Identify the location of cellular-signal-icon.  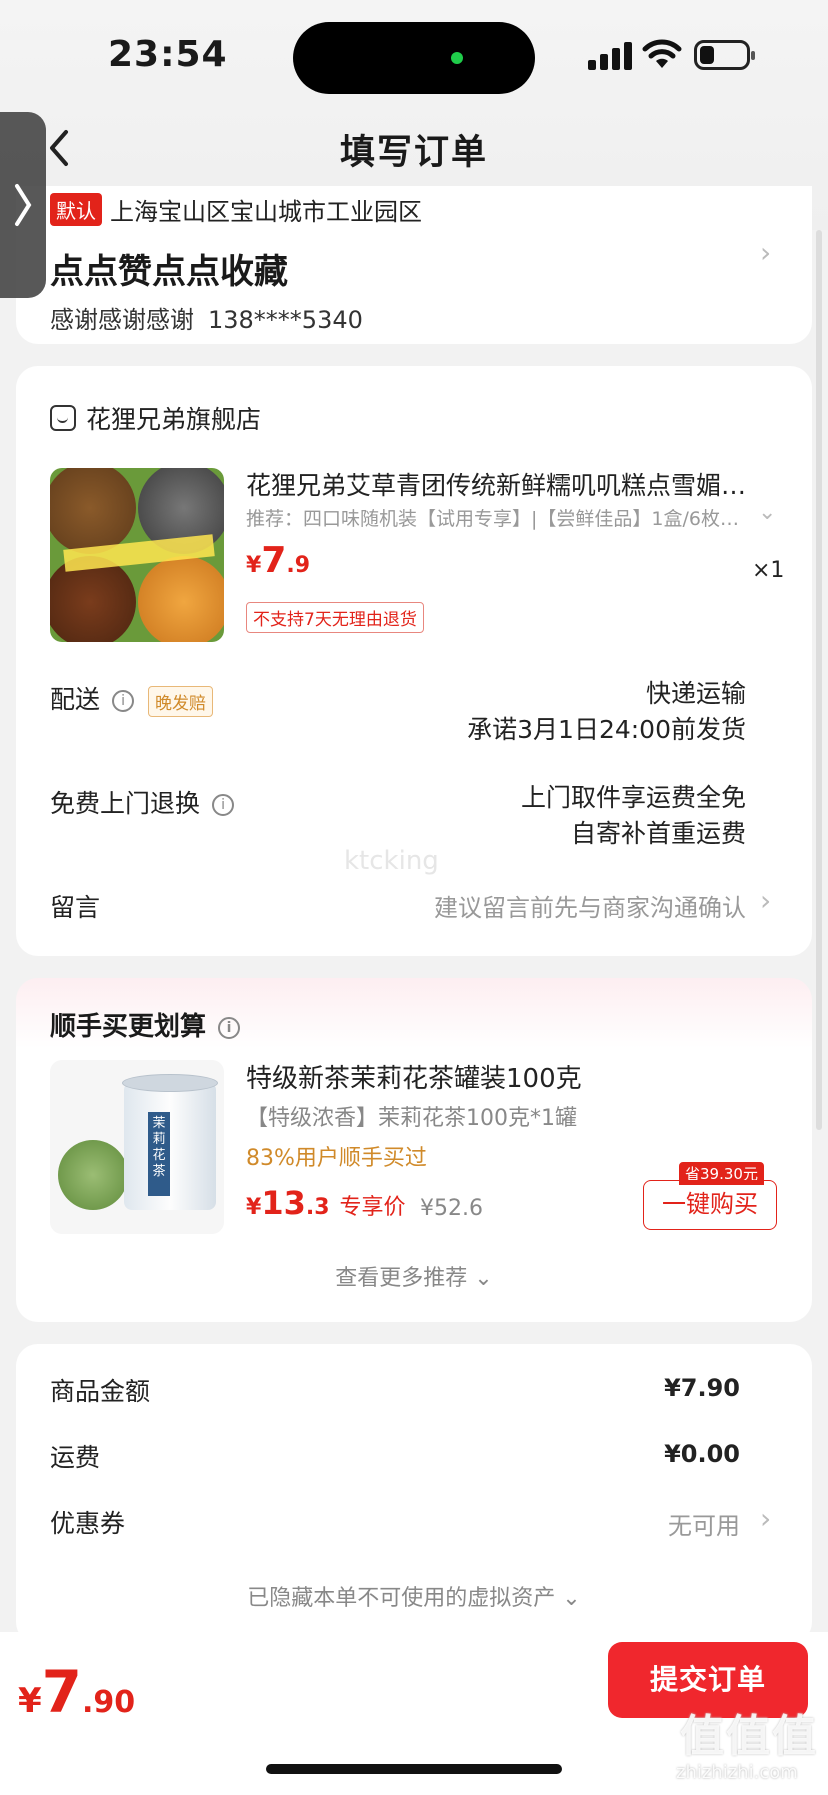
(611, 56).